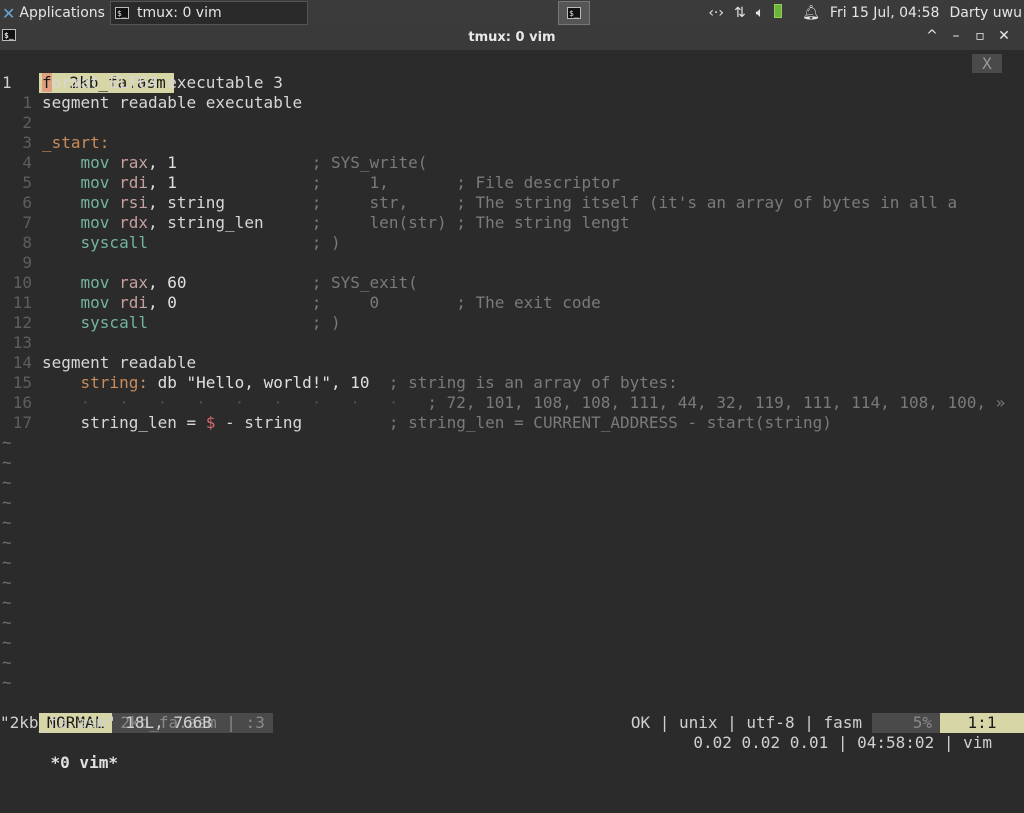 The image size is (1024, 813). I want to click on applications-label: Applications, so click(62, 13).